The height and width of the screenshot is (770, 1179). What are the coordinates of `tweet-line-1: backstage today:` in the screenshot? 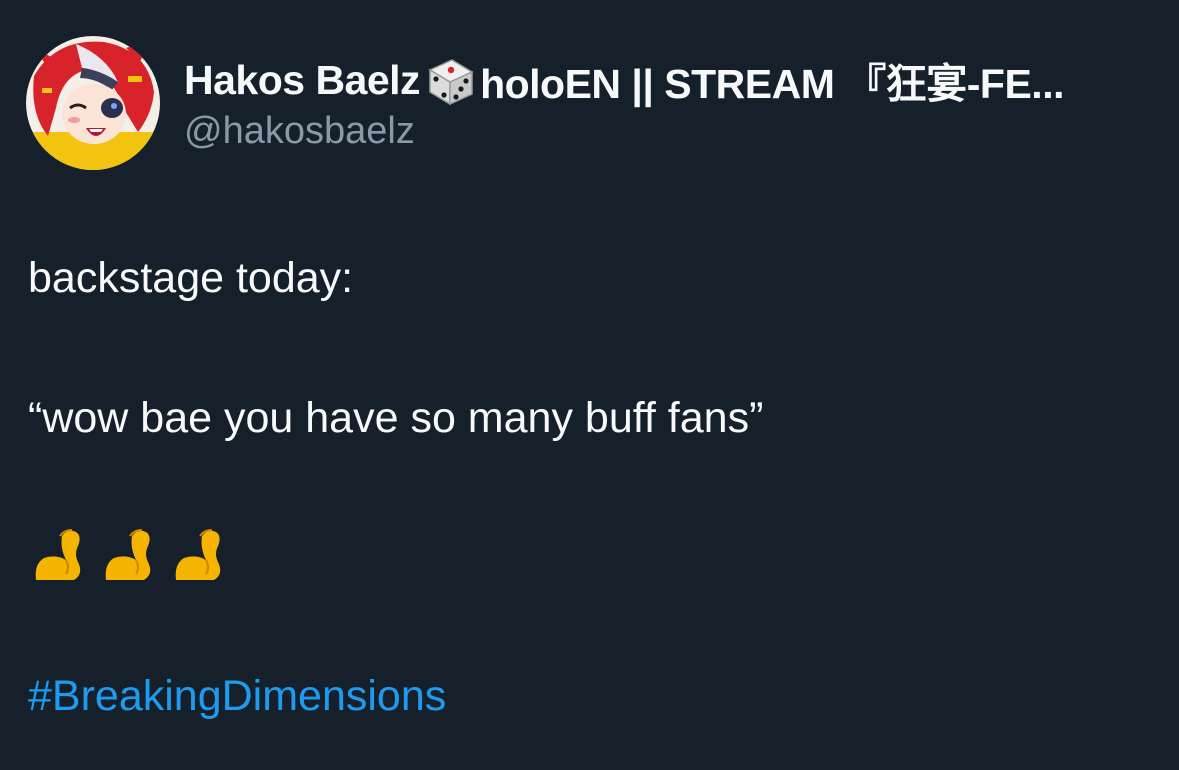 It's located at (191, 278).